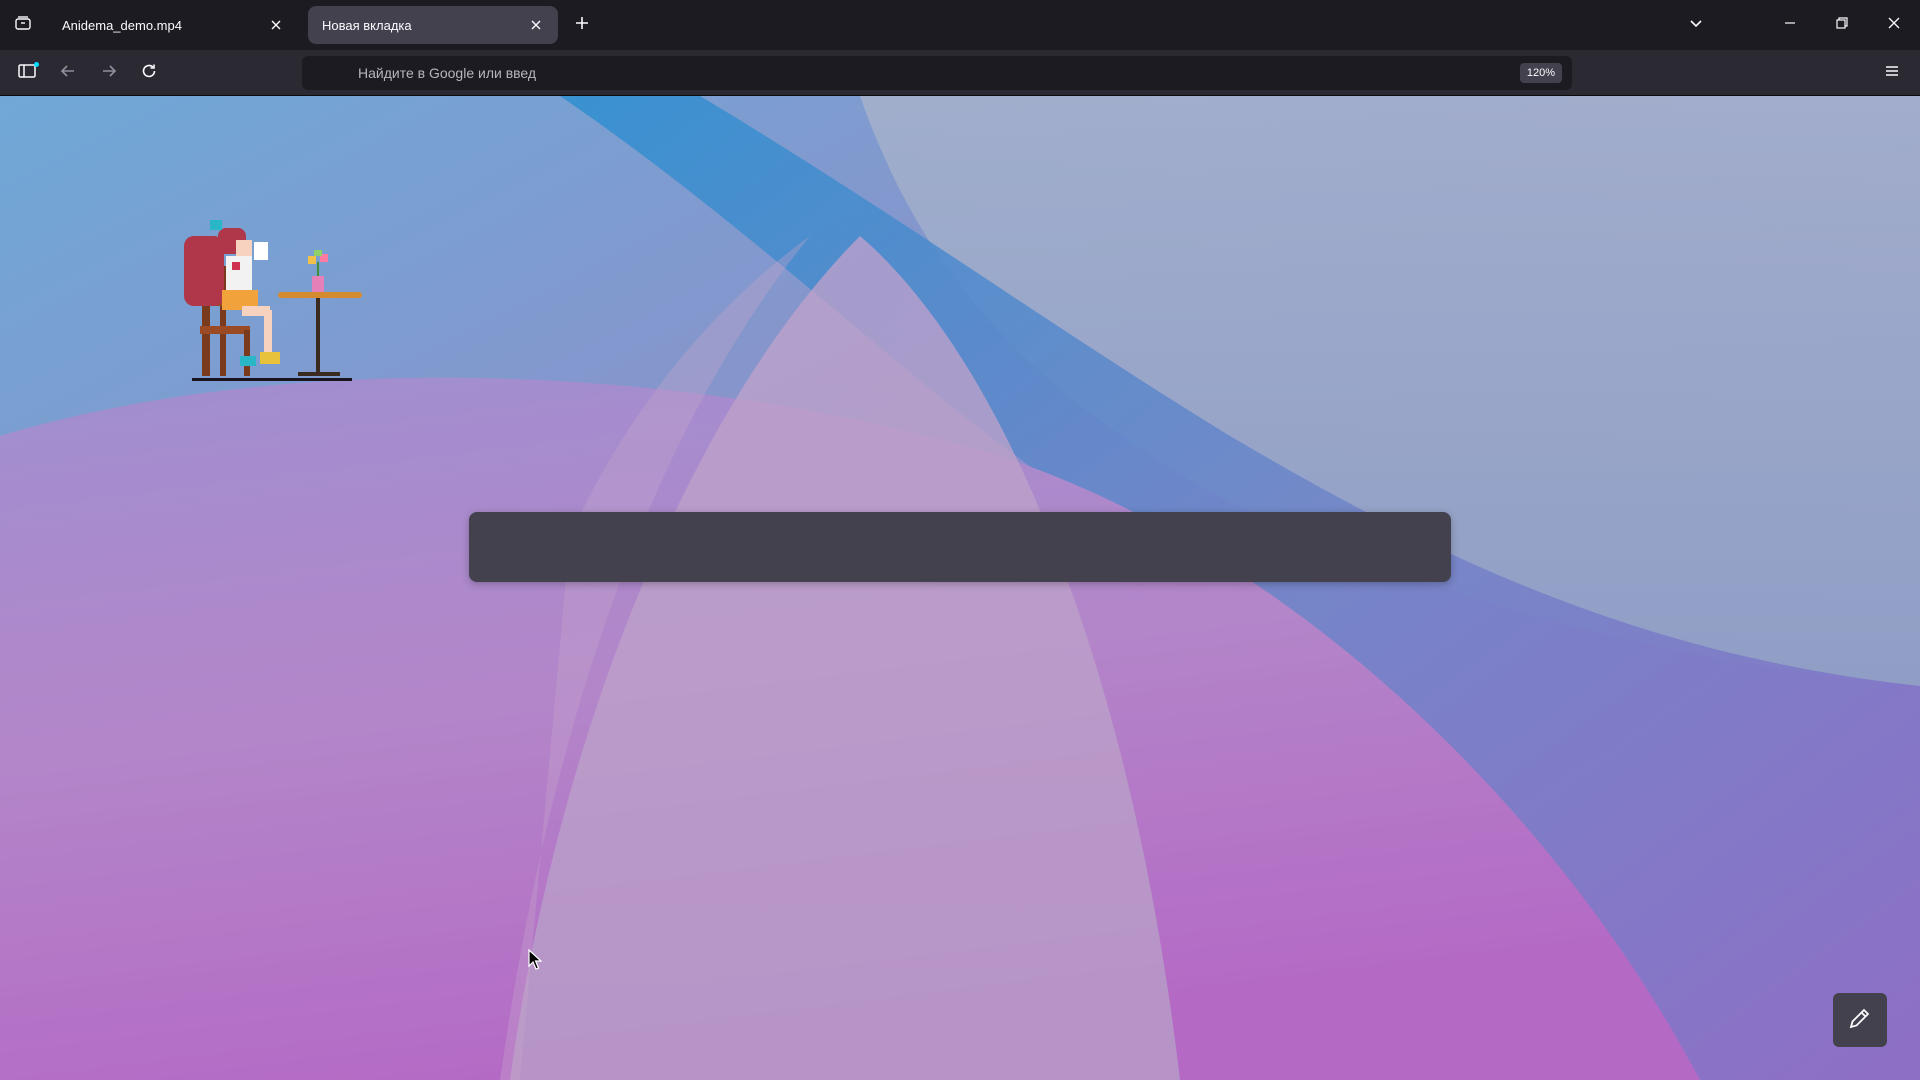  I want to click on back-button, so click(68, 73).